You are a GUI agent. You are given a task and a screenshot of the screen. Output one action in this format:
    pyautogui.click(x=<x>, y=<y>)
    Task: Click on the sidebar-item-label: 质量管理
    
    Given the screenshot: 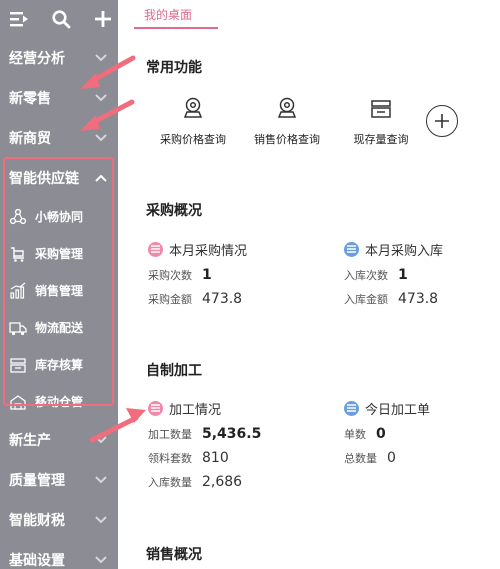 What is the action you would take?
    pyautogui.click(x=37, y=481)
    